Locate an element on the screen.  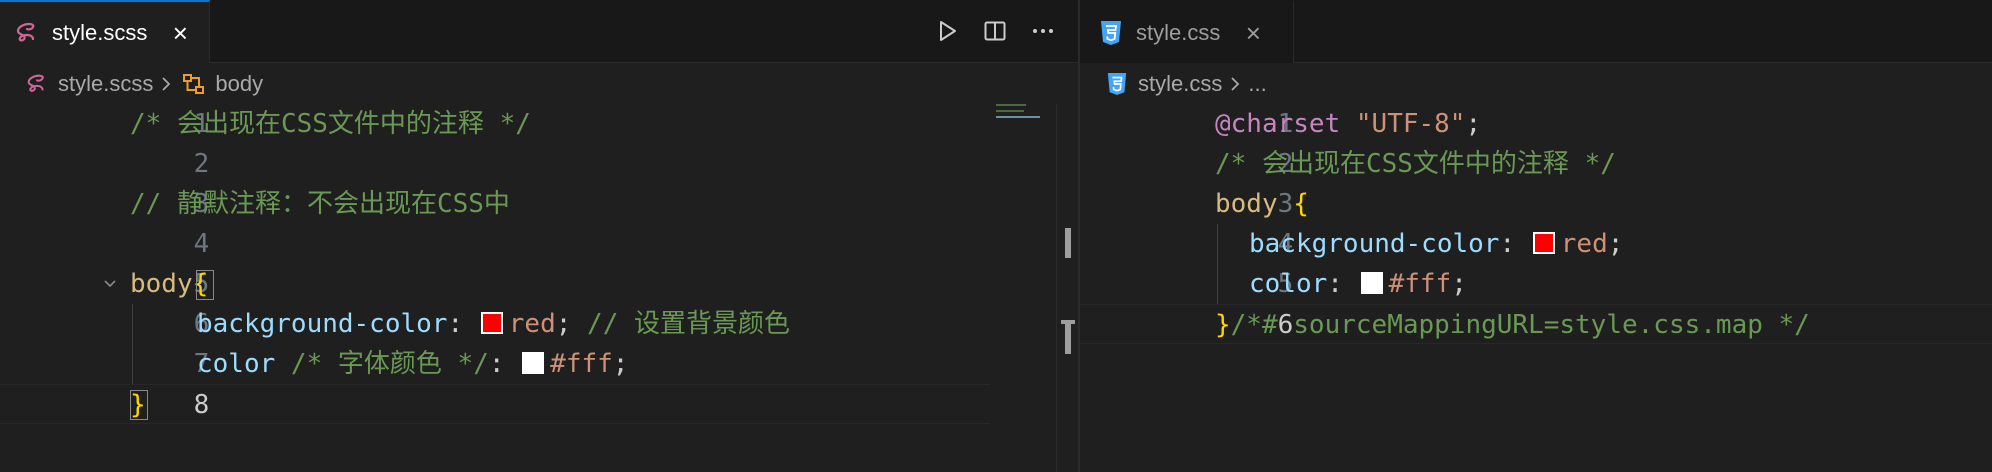
editor-actions is located at coordinates (995, 31).